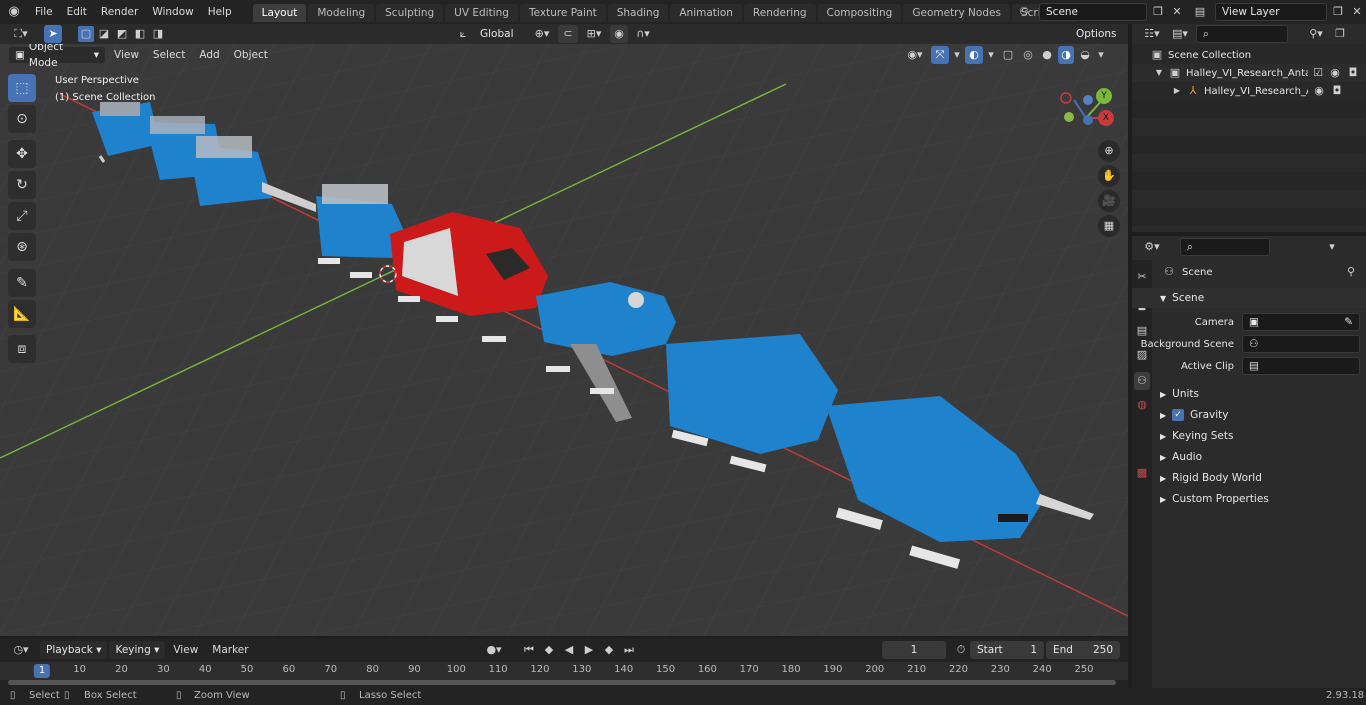  Describe the element at coordinates (1340, 34) in the screenshot. I see `new-collection-icon: ❐` at that location.